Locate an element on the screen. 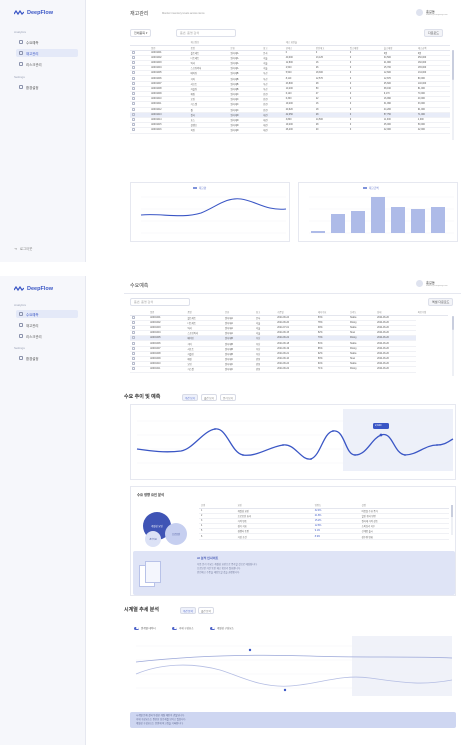 The image size is (465, 745). alert-icon is located at coordinates (21, 64).